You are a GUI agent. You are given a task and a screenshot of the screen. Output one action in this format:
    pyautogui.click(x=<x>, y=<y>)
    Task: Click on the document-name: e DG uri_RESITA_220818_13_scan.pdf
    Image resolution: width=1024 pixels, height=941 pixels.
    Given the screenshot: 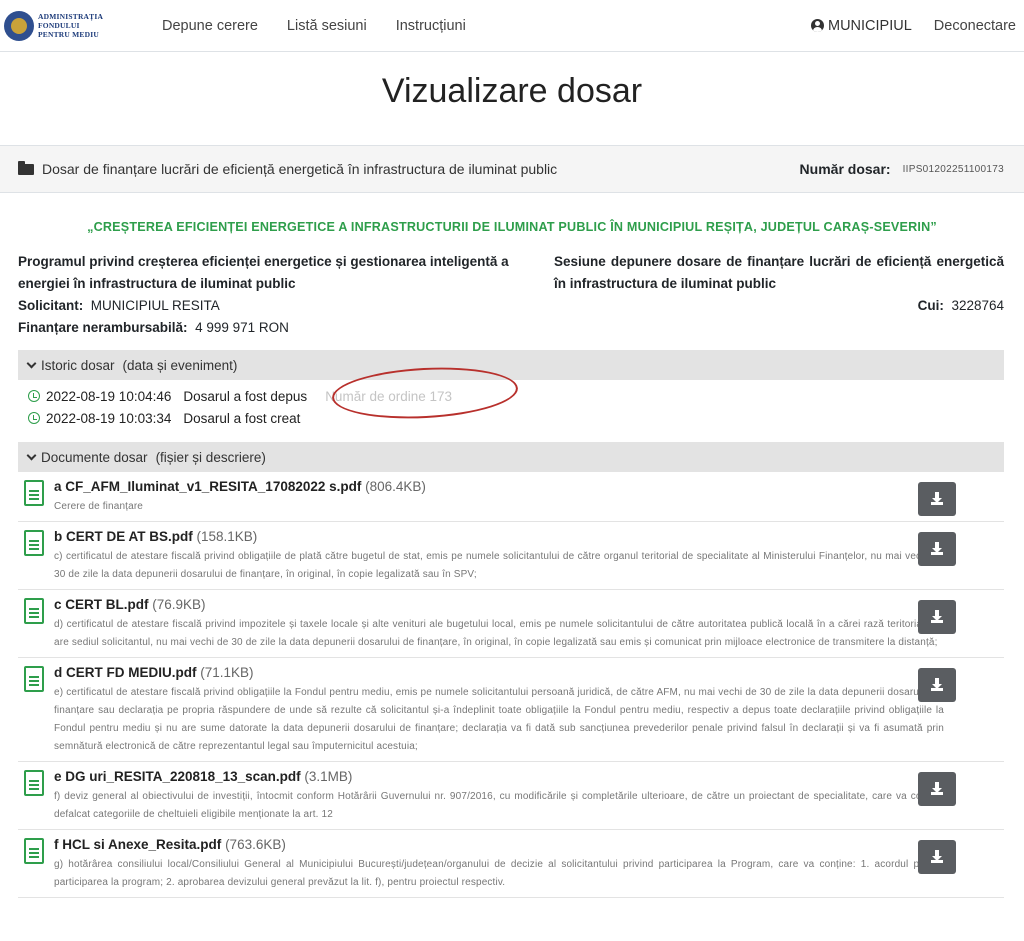 What is the action you would take?
    pyautogui.click(x=177, y=776)
    